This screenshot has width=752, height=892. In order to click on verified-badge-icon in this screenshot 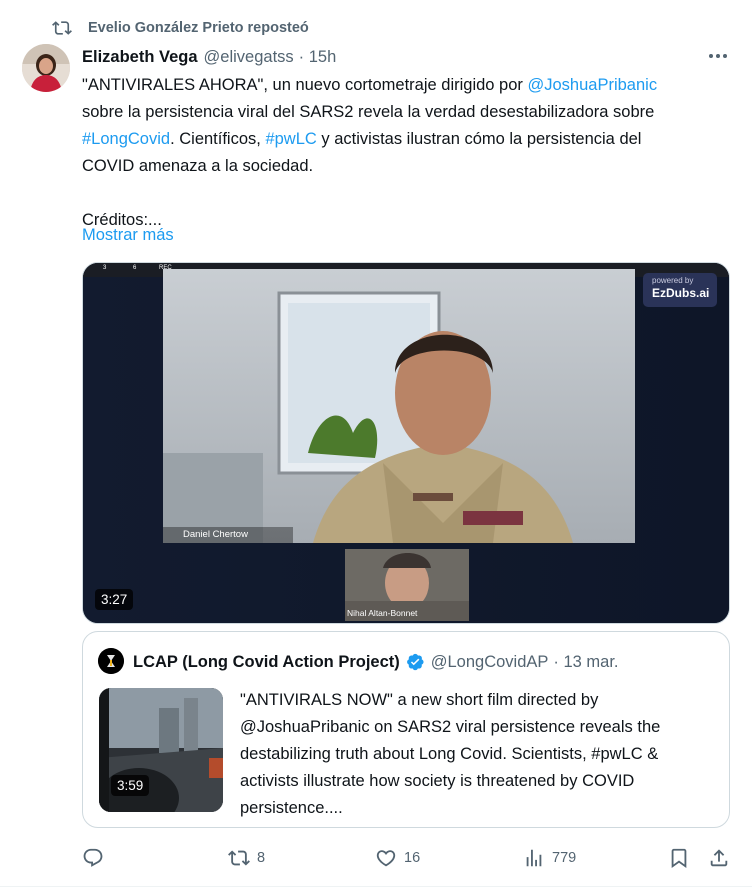, I will do `click(415, 662)`.